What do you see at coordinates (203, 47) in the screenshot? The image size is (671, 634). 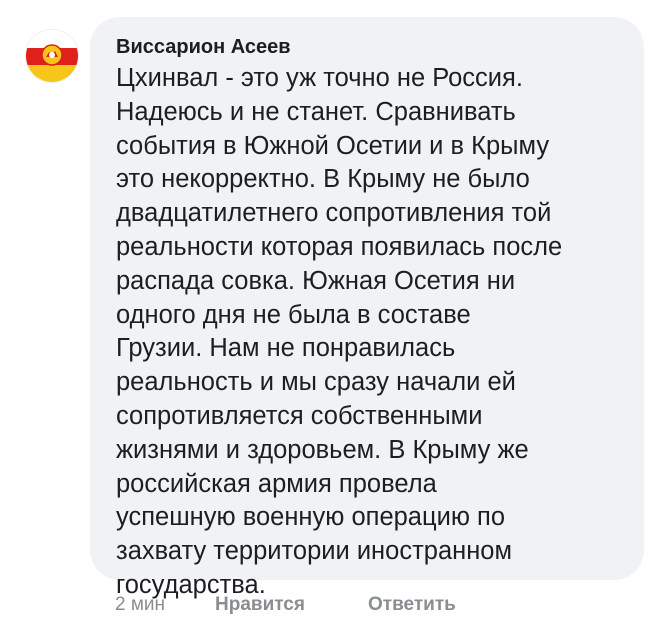 I see `comment-author: Виссарион Асеев` at bounding box center [203, 47].